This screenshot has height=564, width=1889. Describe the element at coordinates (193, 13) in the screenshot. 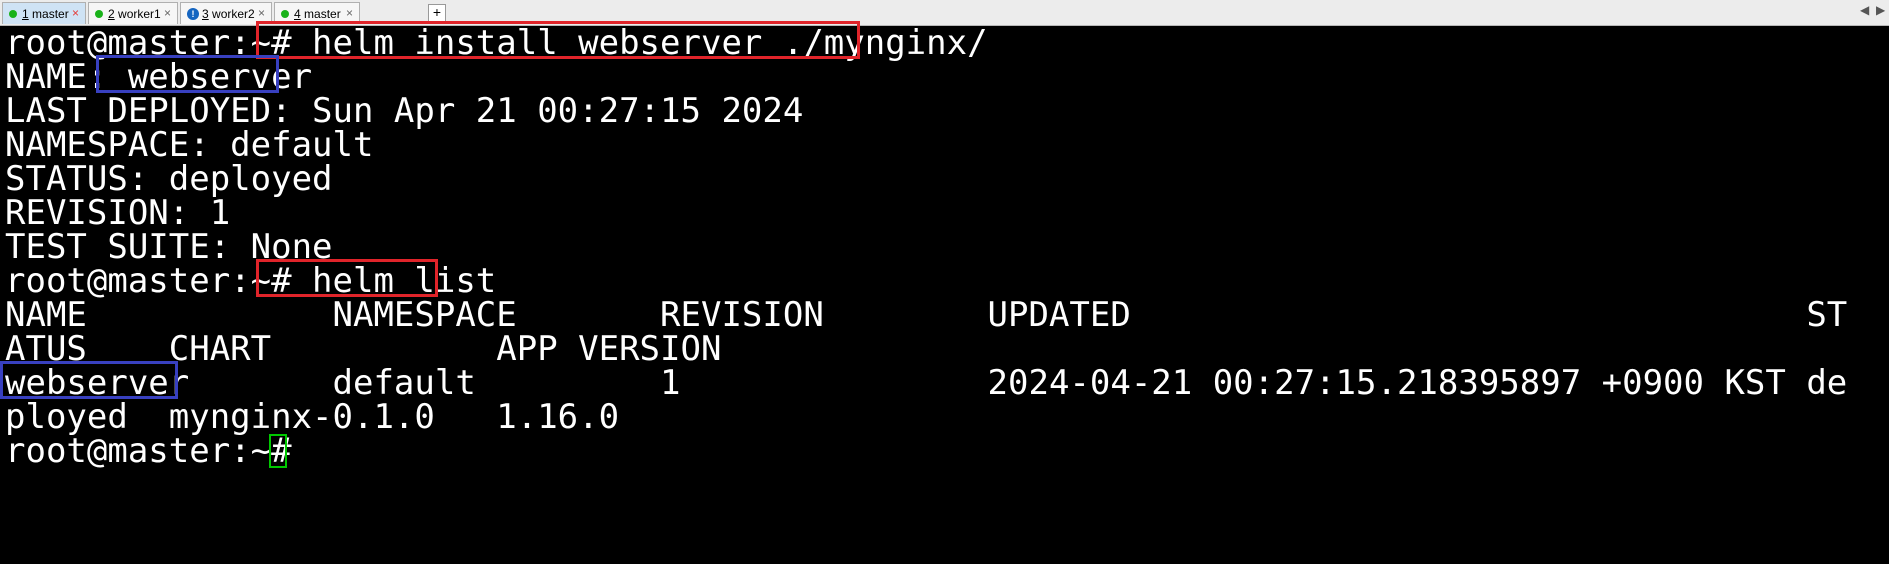

I see `info-status-icon: !` at that location.